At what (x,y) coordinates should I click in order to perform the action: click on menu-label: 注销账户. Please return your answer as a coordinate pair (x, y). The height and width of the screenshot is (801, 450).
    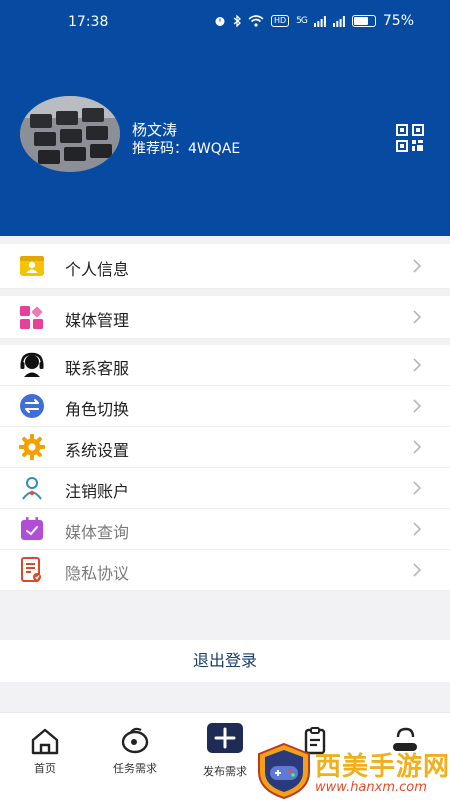
    Looking at the image, I should click on (97, 491).